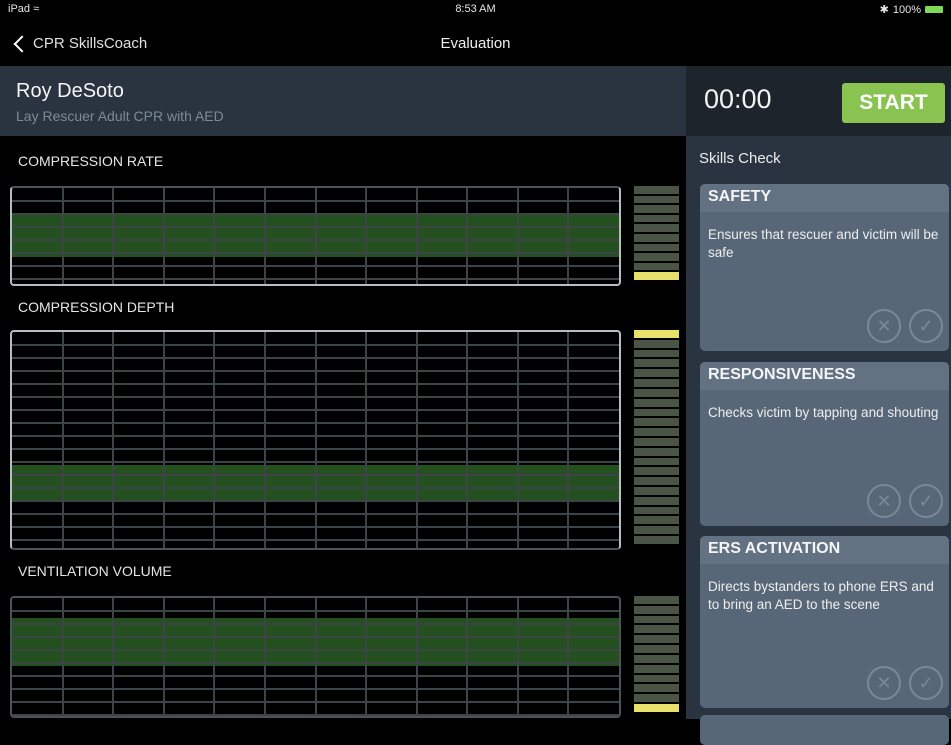 This screenshot has height=745, width=951. Describe the element at coordinates (884, 10) in the screenshot. I see `bluetooth-icon: ✱` at that location.